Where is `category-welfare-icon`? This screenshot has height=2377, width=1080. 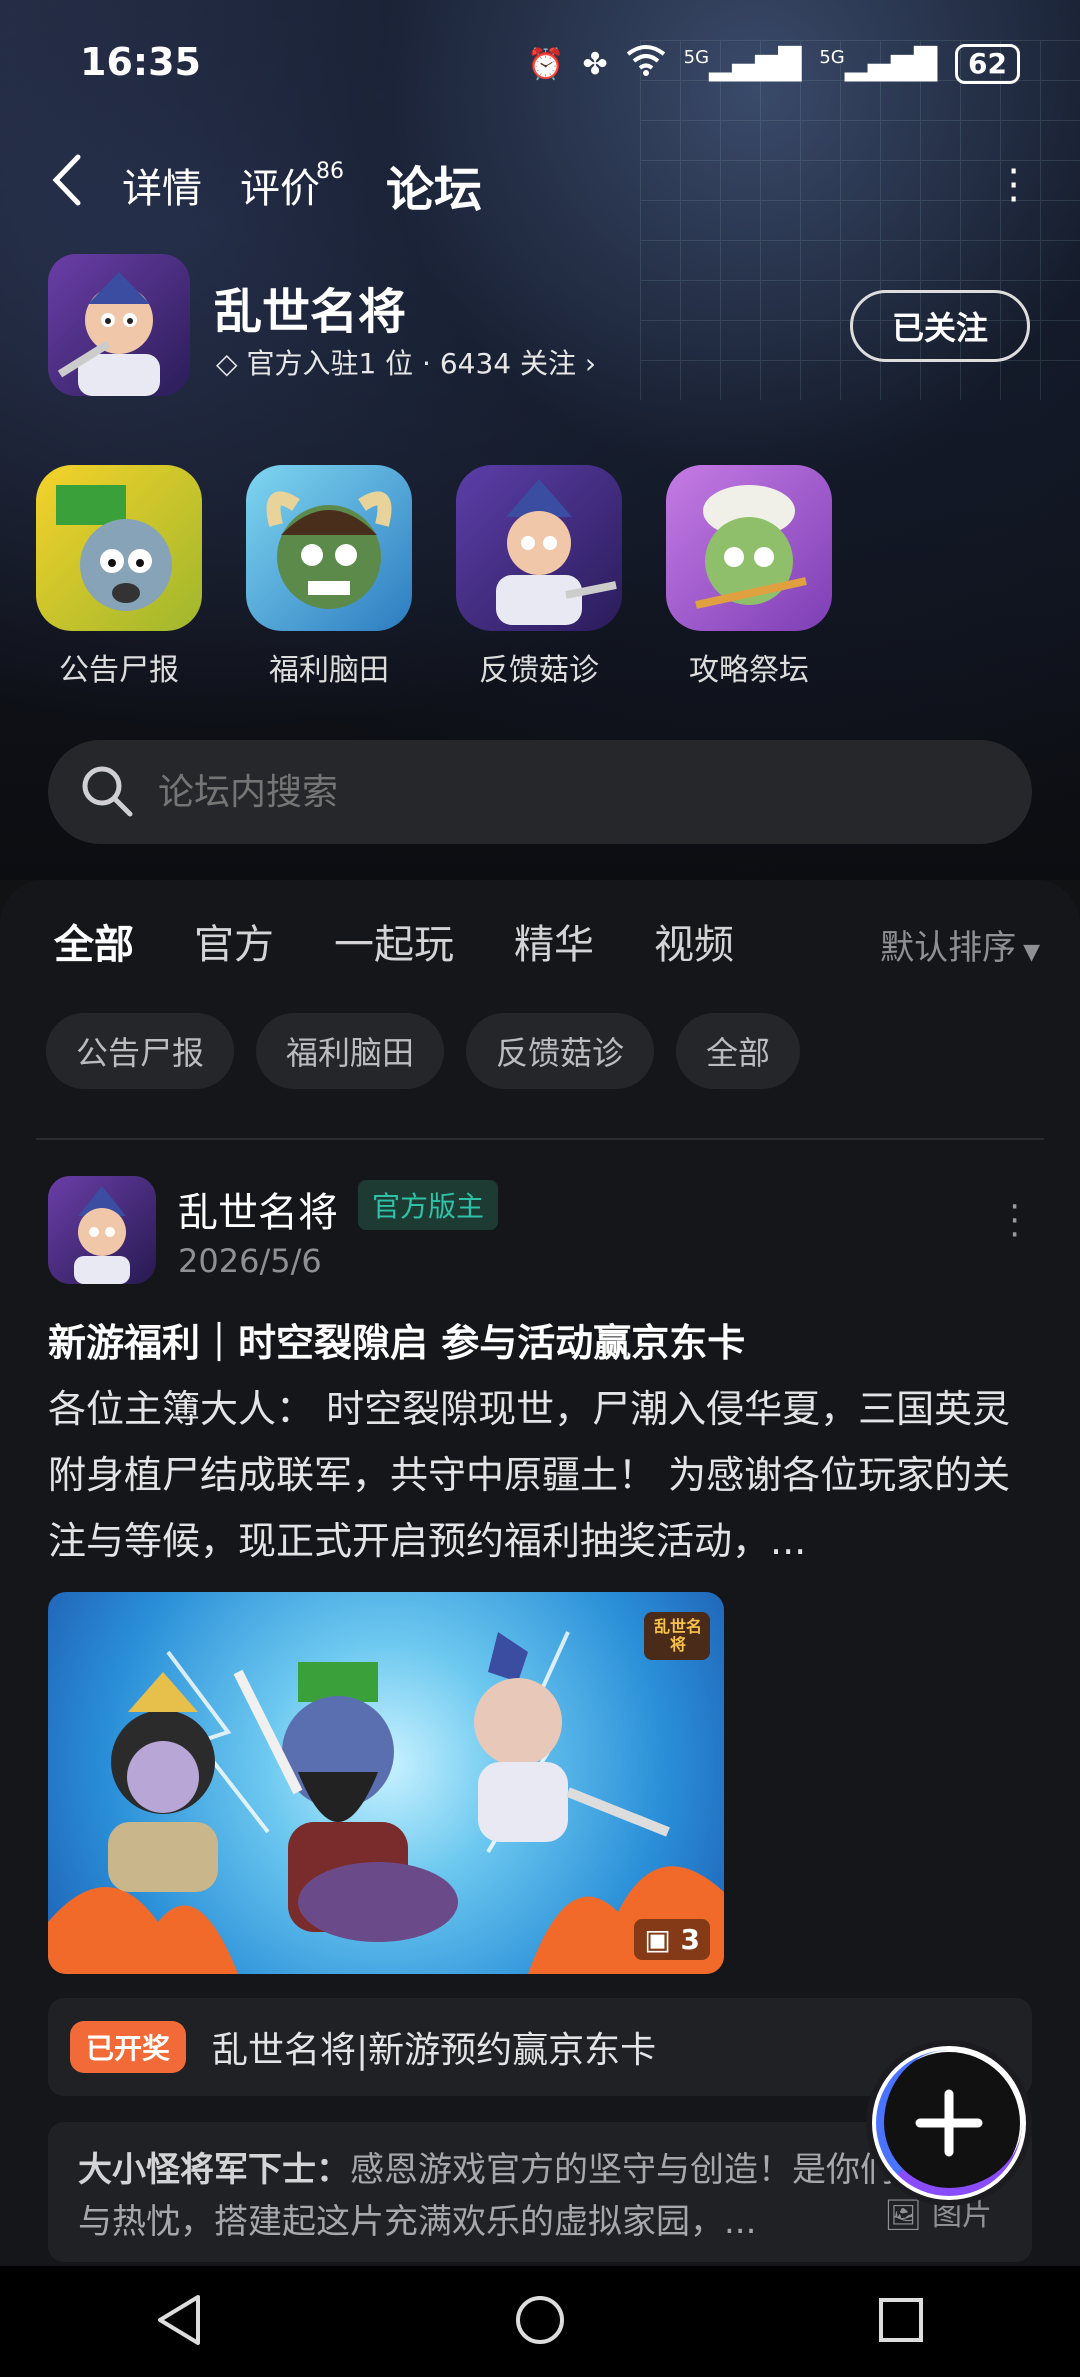 category-welfare-icon is located at coordinates (329, 548).